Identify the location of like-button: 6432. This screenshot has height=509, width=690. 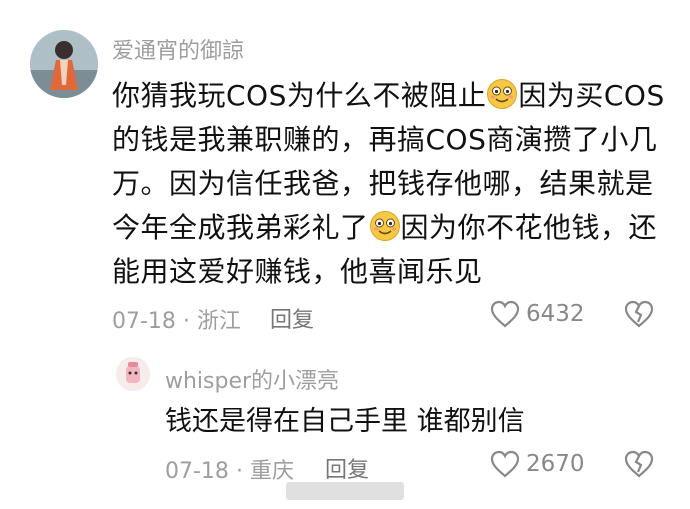
(537, 314).